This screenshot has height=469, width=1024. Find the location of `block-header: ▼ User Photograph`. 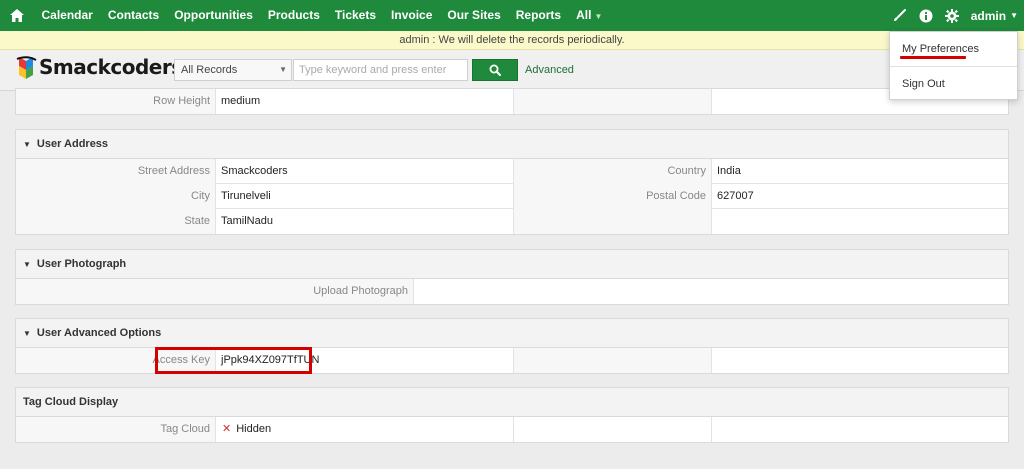

block-header: ▼ User Photograph is located at coordinates (512, 264).